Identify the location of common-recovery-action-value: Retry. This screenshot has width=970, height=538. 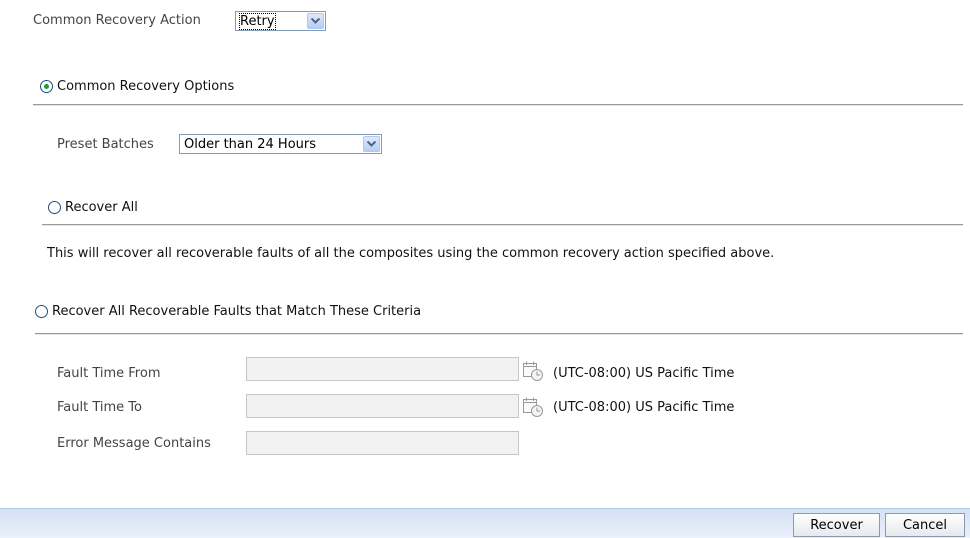
(257, 21).